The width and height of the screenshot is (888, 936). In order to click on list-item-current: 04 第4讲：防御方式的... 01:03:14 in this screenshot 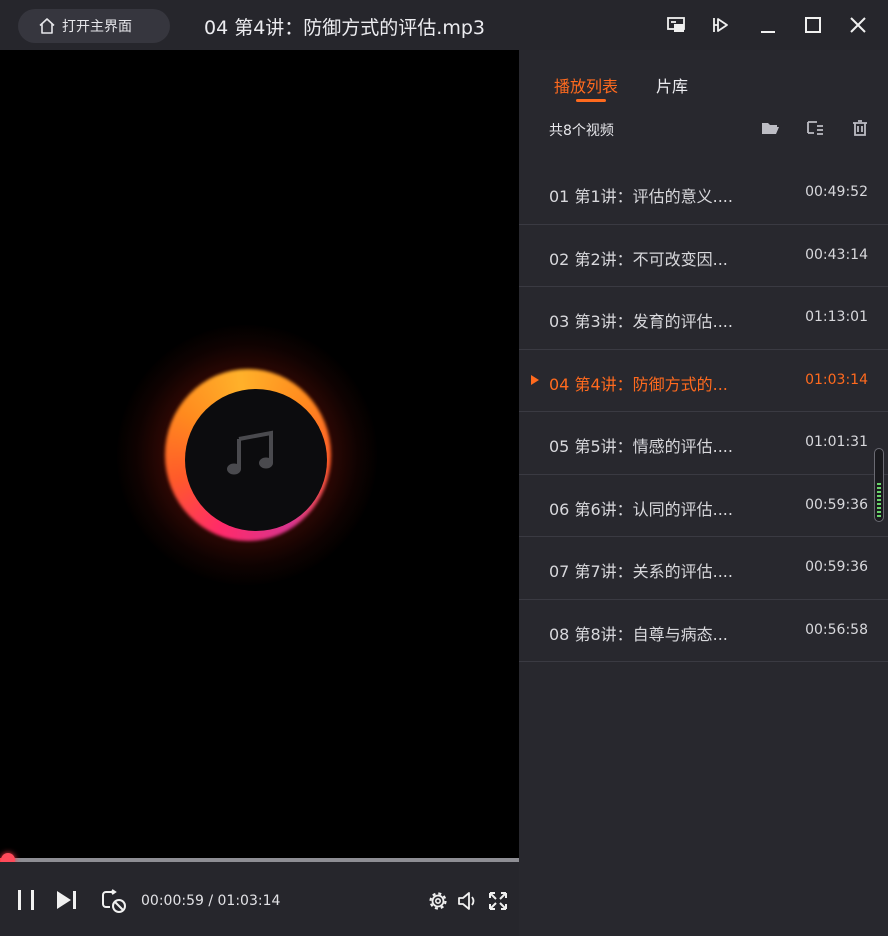, I will do `click(703, 381)`.